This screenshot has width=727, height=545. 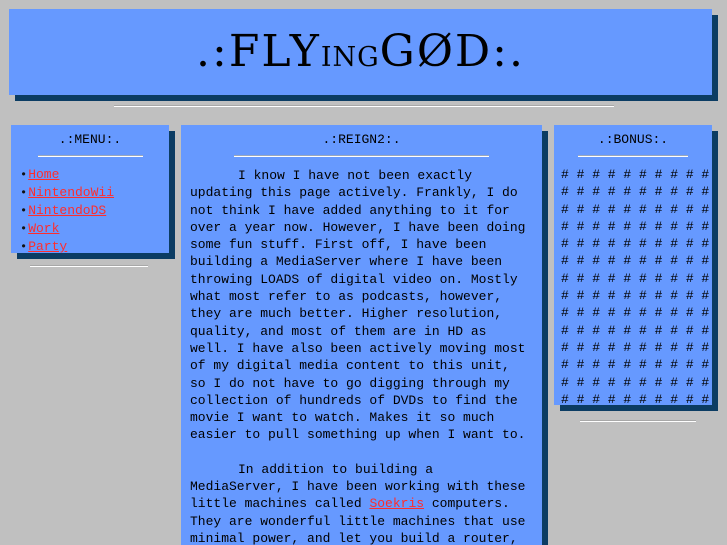 What do you see at coordinates (90, 139) in the screenshot?
I see `menu-panel-title: .:MENU:.` at bounding box center [90, 139].